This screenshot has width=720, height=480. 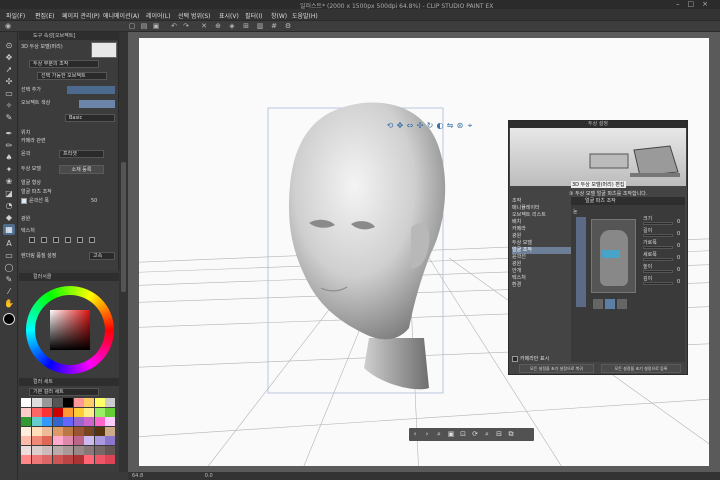 What do you see at coordinates (15, 15) in the screenshot?
I see `menu-file: 파일(F)` at bounding box center [15, 15].